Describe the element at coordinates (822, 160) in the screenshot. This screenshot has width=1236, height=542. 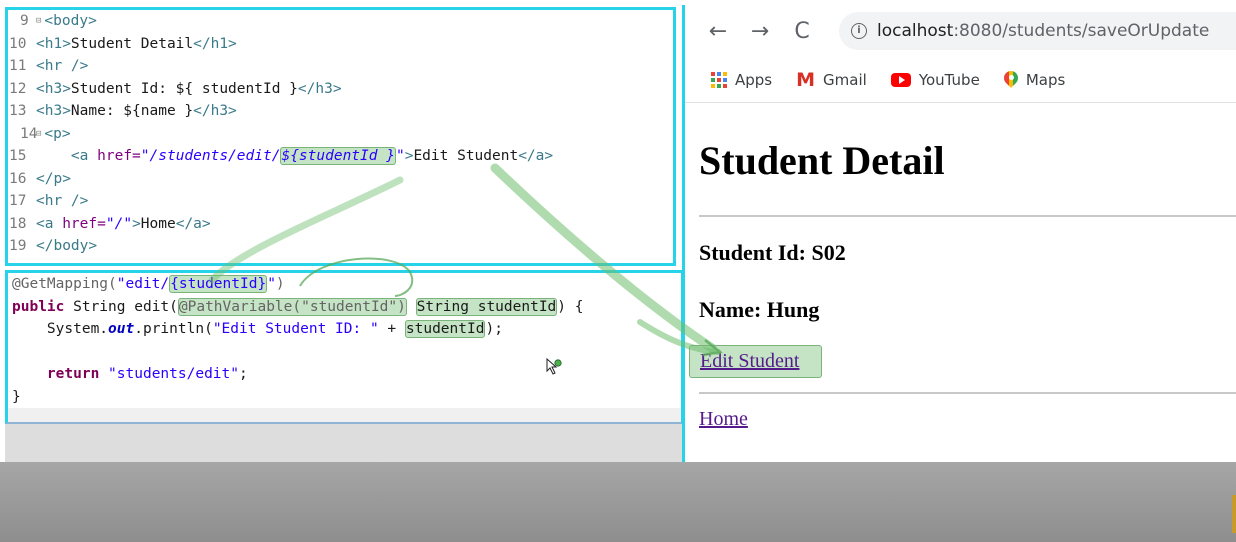
I see `page-title: Student Detail` at that location.